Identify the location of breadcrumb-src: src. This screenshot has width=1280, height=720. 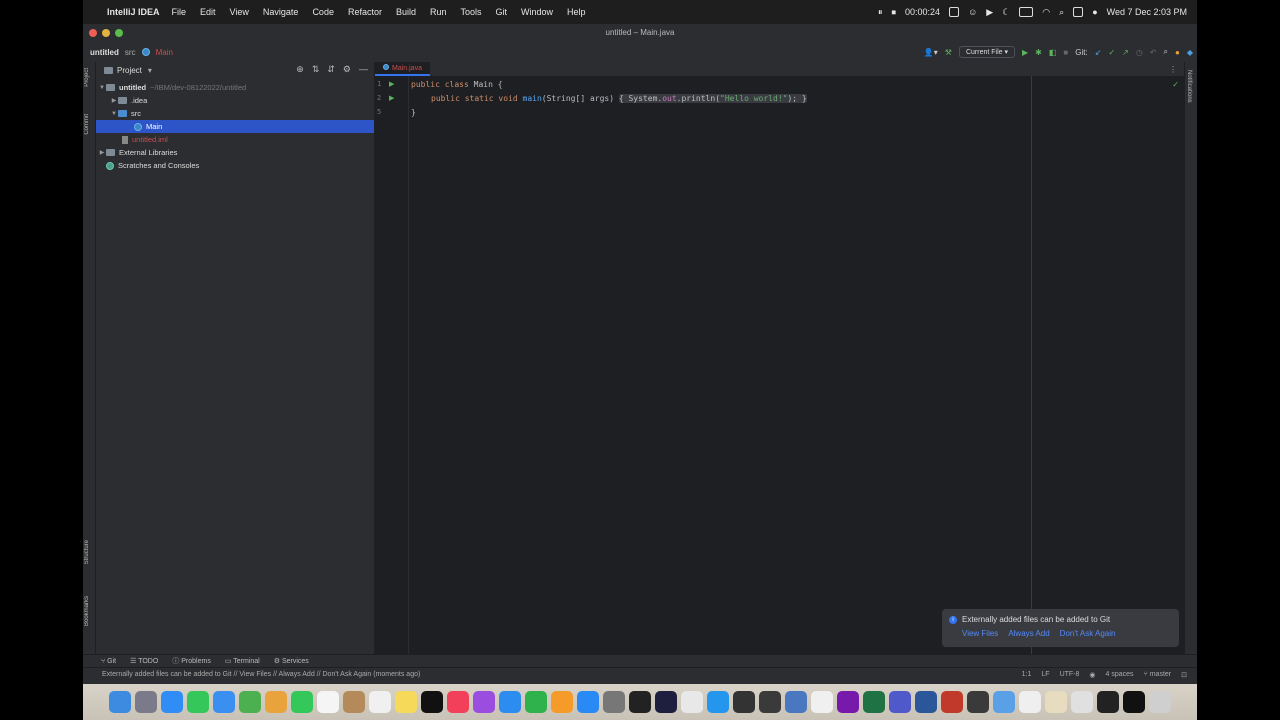
(130, 52).